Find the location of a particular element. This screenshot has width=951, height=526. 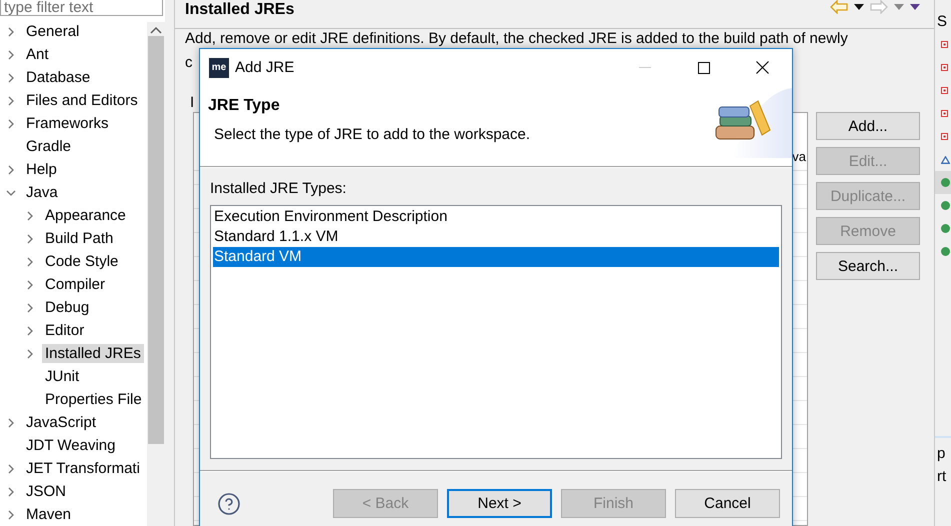

column-header: va is located at coordinates (799, 156).